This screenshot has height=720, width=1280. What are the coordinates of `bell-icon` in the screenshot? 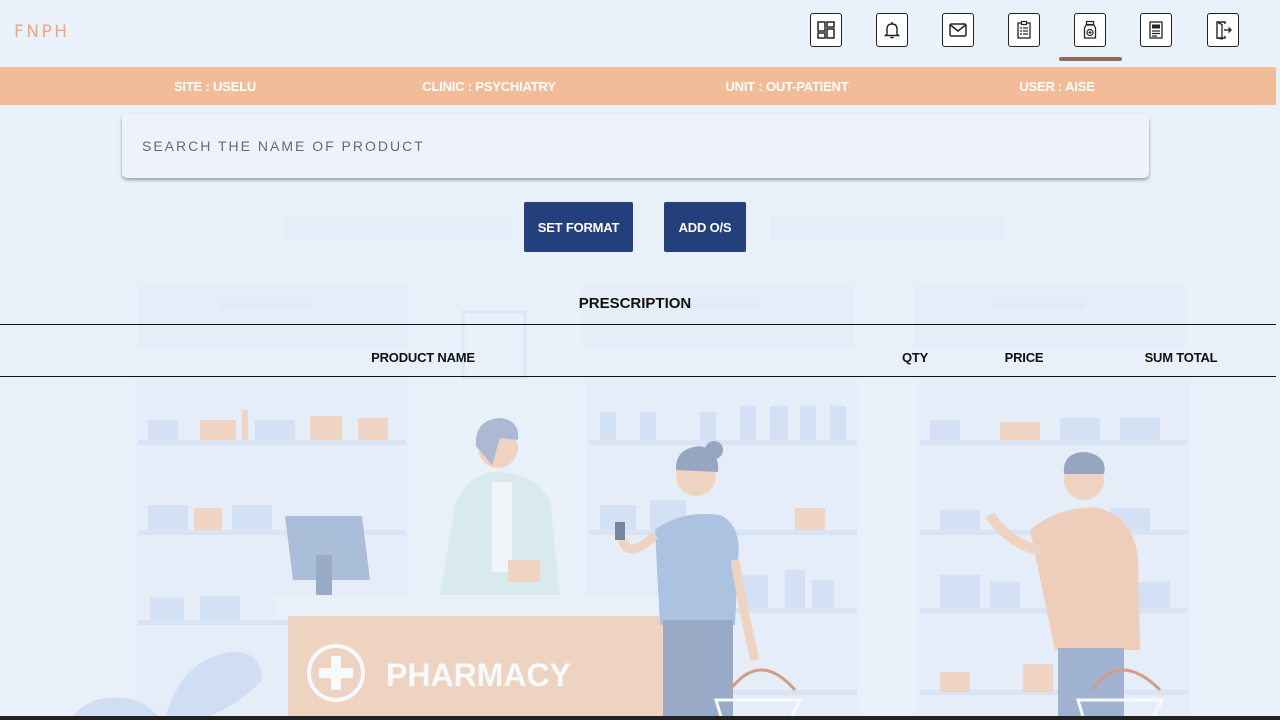 It's located at (892, 30).